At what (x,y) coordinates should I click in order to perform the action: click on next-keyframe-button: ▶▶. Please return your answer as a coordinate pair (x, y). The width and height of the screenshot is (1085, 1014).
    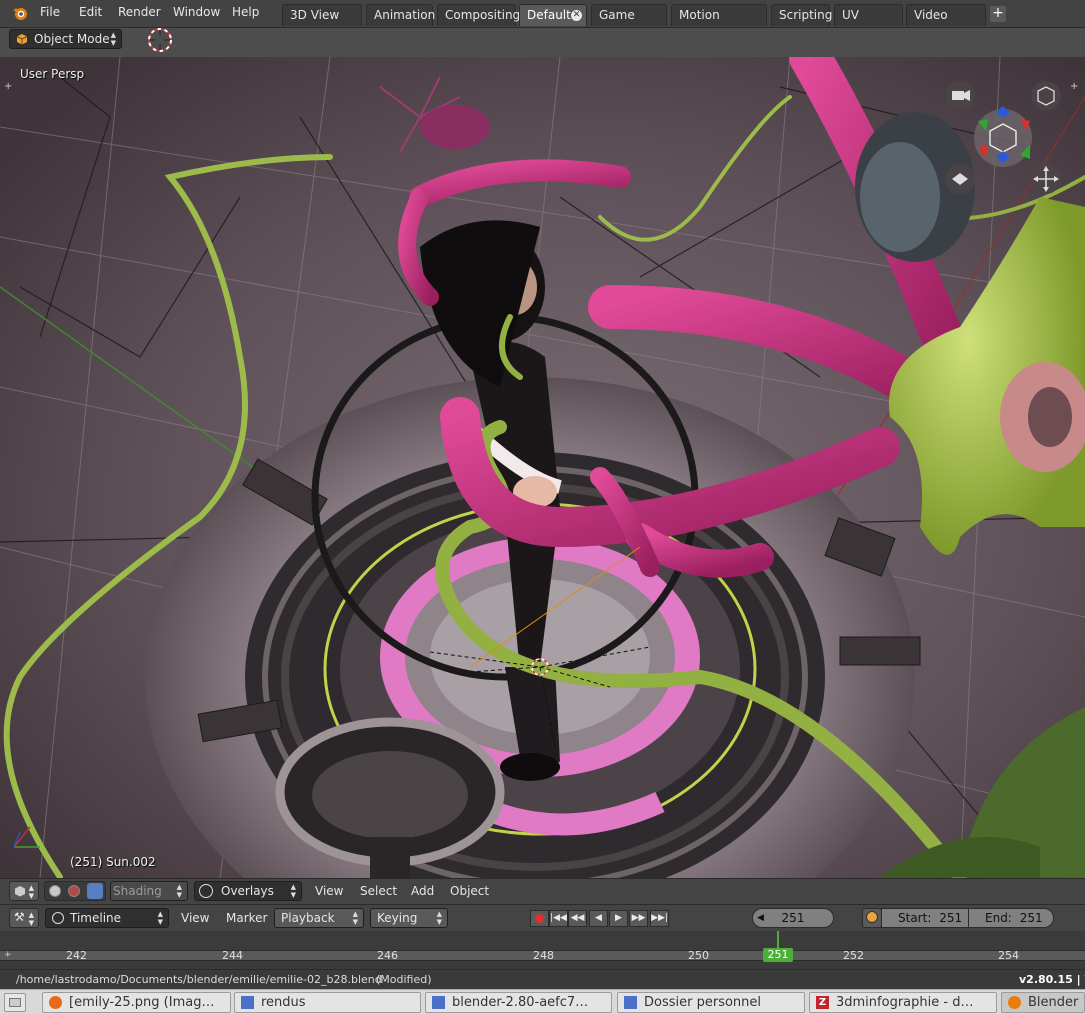
    Looking at the image, I should click on (638, 918).